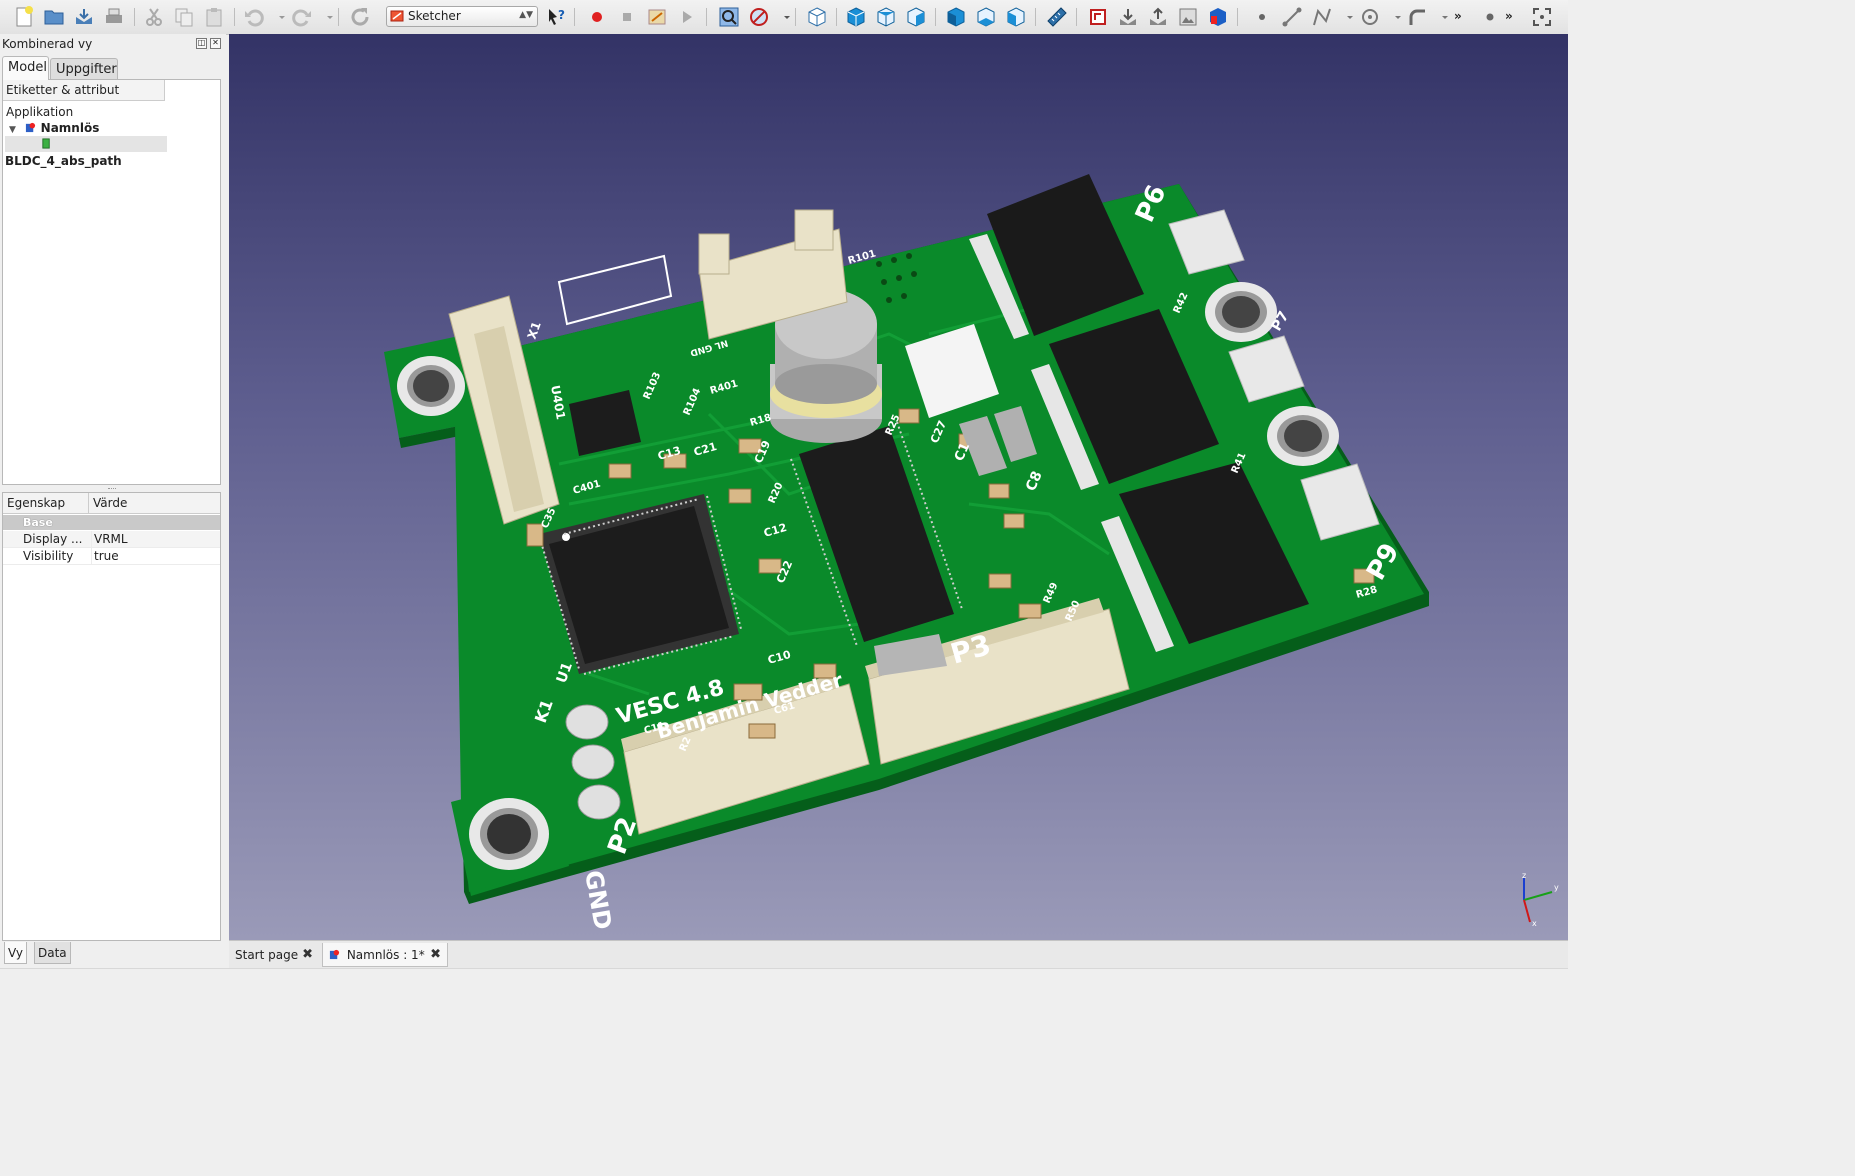 This screenshot has width=1855, height=1176. What do you see at coordinates (254, 17) in the screenshot?
I see `undo-icon` at bounding box center [254, 17].